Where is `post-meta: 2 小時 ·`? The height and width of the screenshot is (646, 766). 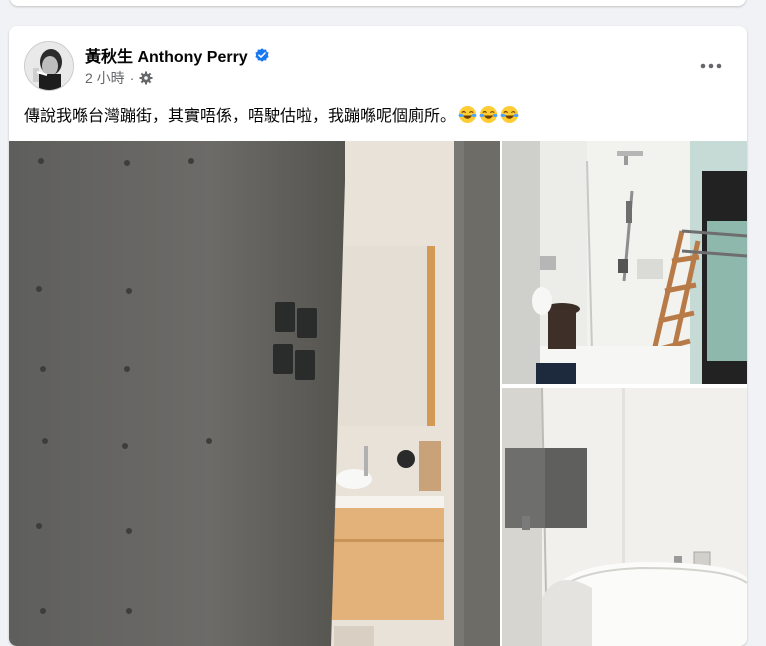 post-meta: 2 小時 · is located at coordinates (119, 78).